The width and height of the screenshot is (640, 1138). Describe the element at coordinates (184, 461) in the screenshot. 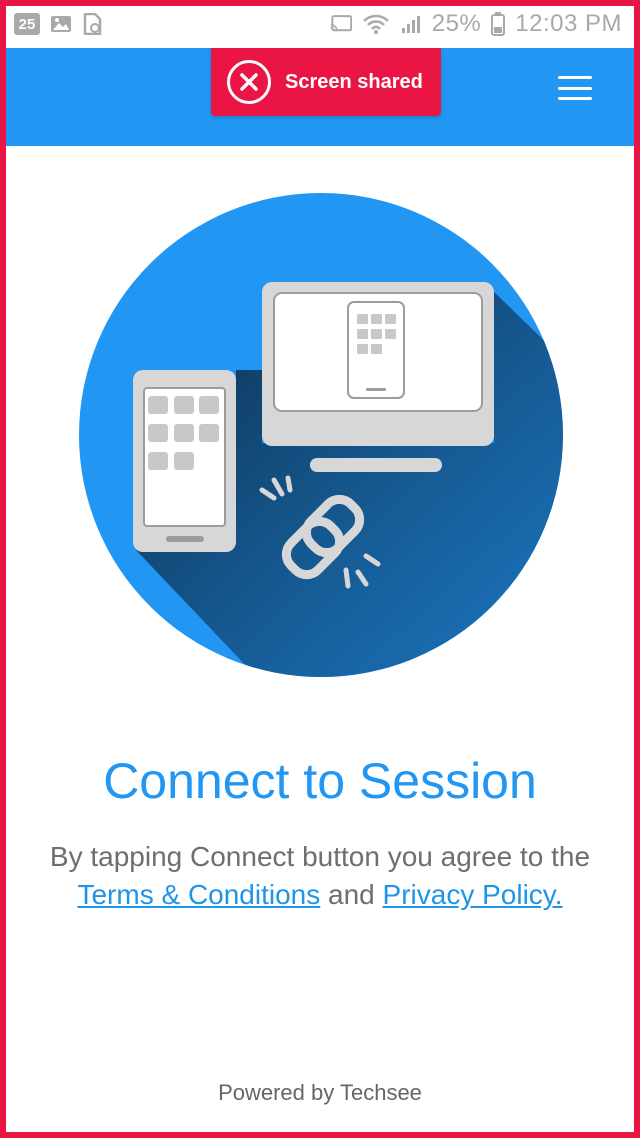

I see `phone-icon` at that location.